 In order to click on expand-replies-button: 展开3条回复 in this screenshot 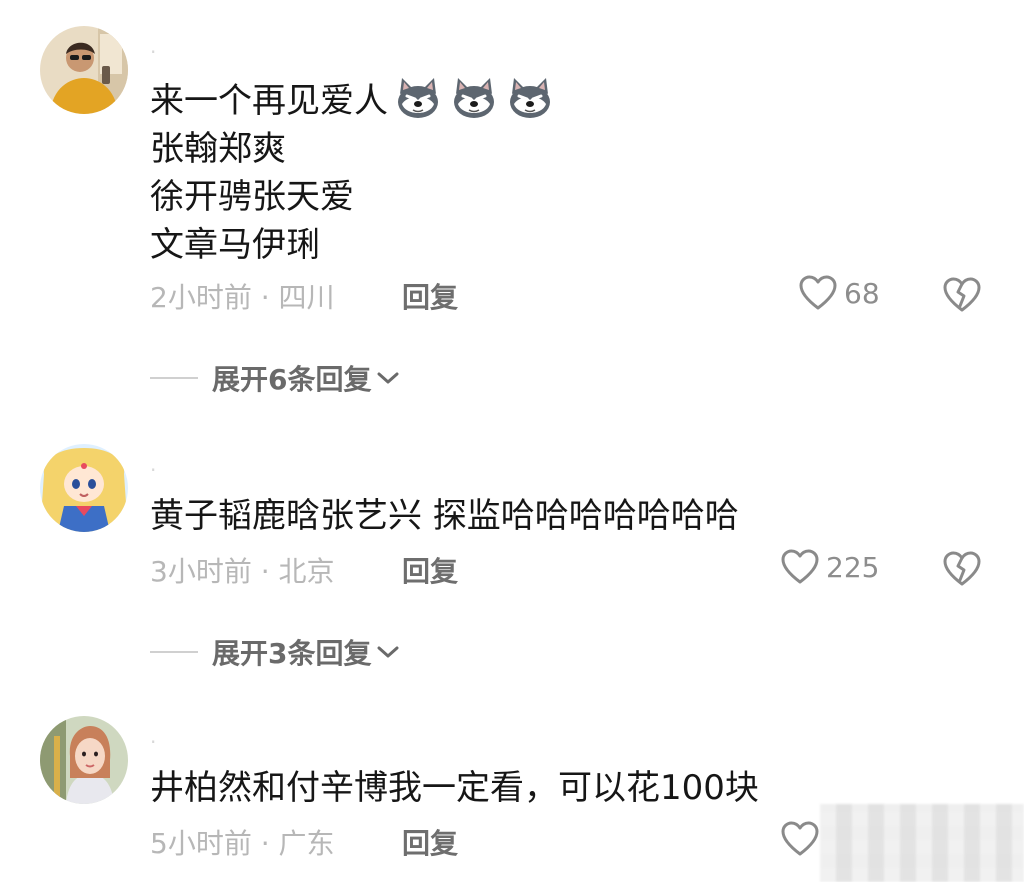, I will do `click(275, 652)`.